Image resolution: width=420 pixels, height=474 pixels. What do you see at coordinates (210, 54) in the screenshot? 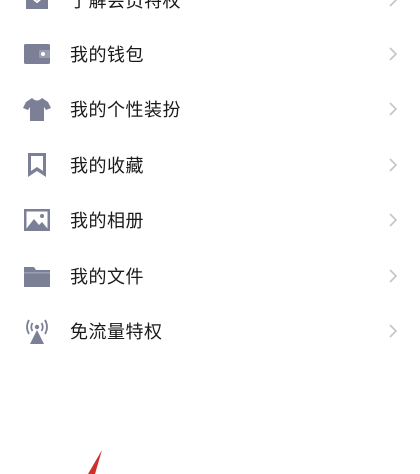
I see `menu-item-wallet: 我的钱包` at bounding box center [210, 54].